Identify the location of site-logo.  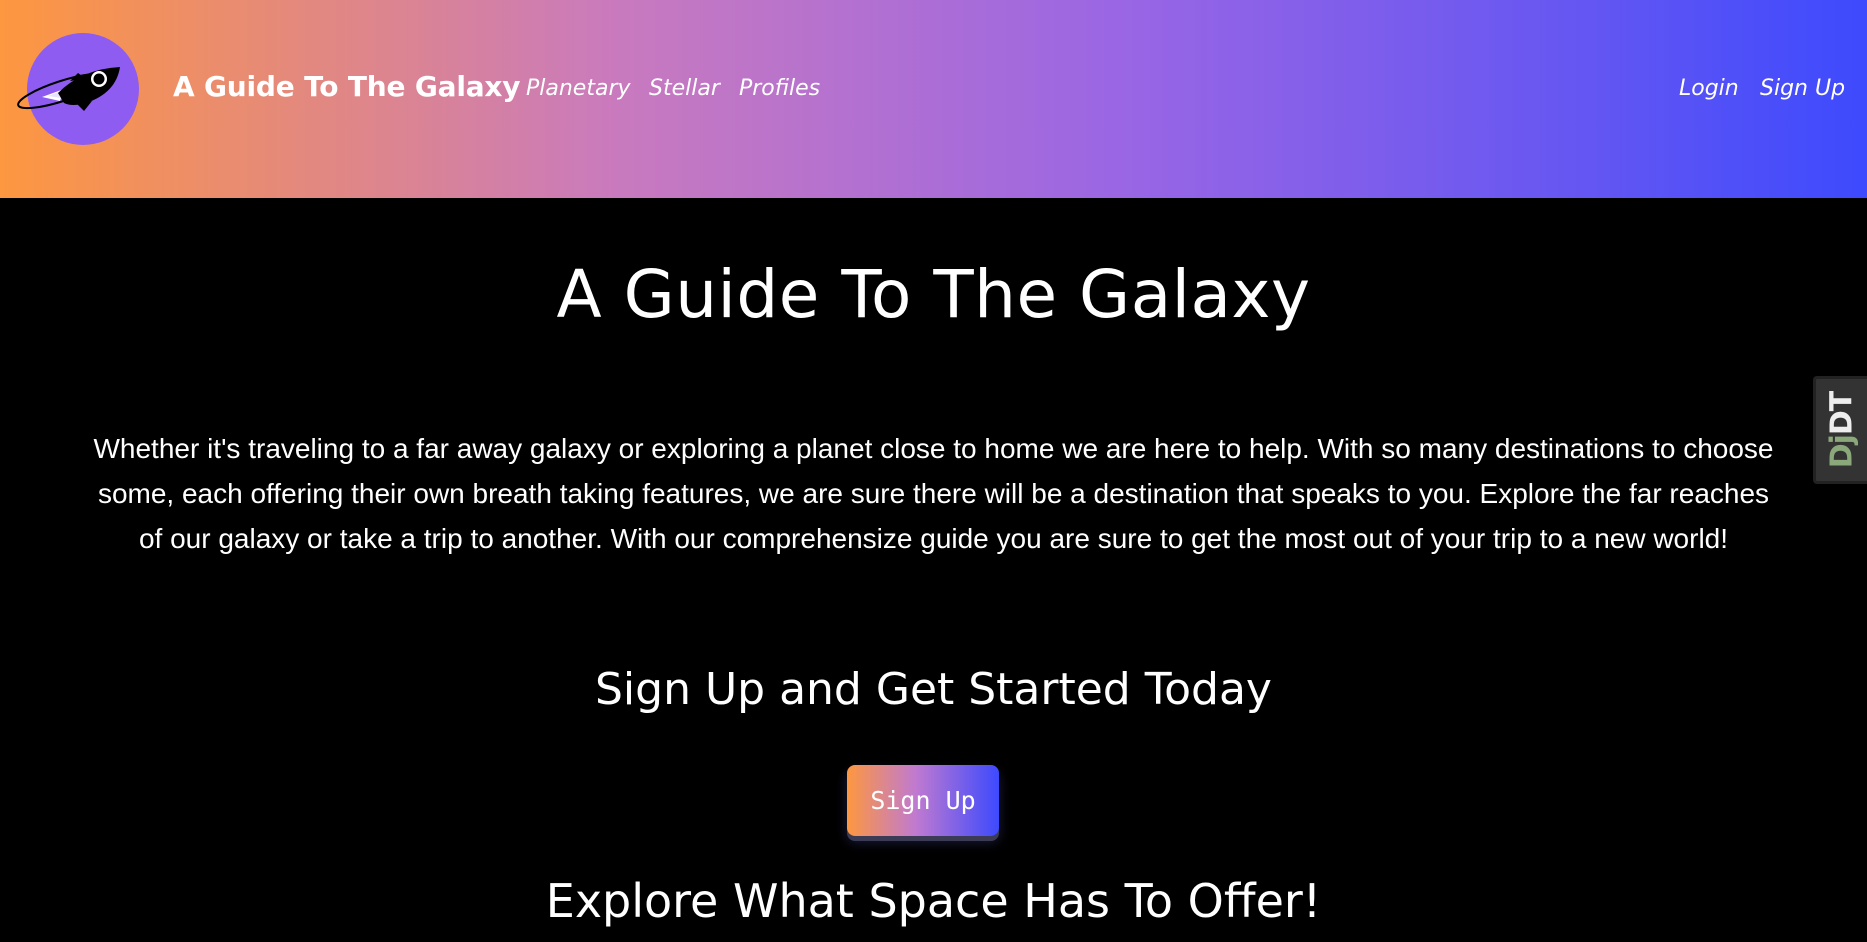
(78, 89).